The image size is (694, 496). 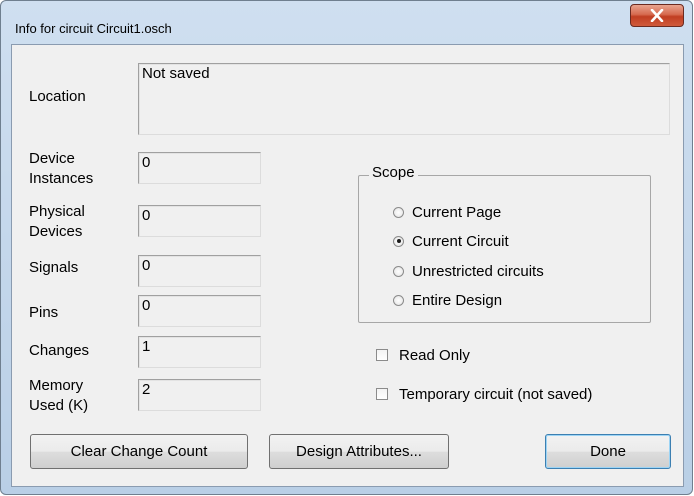 What do you see at coordinates (59, 395) in the screenshot?
I see `memory-used-label: Memory Used (K)` at bounding box center [59, 395].